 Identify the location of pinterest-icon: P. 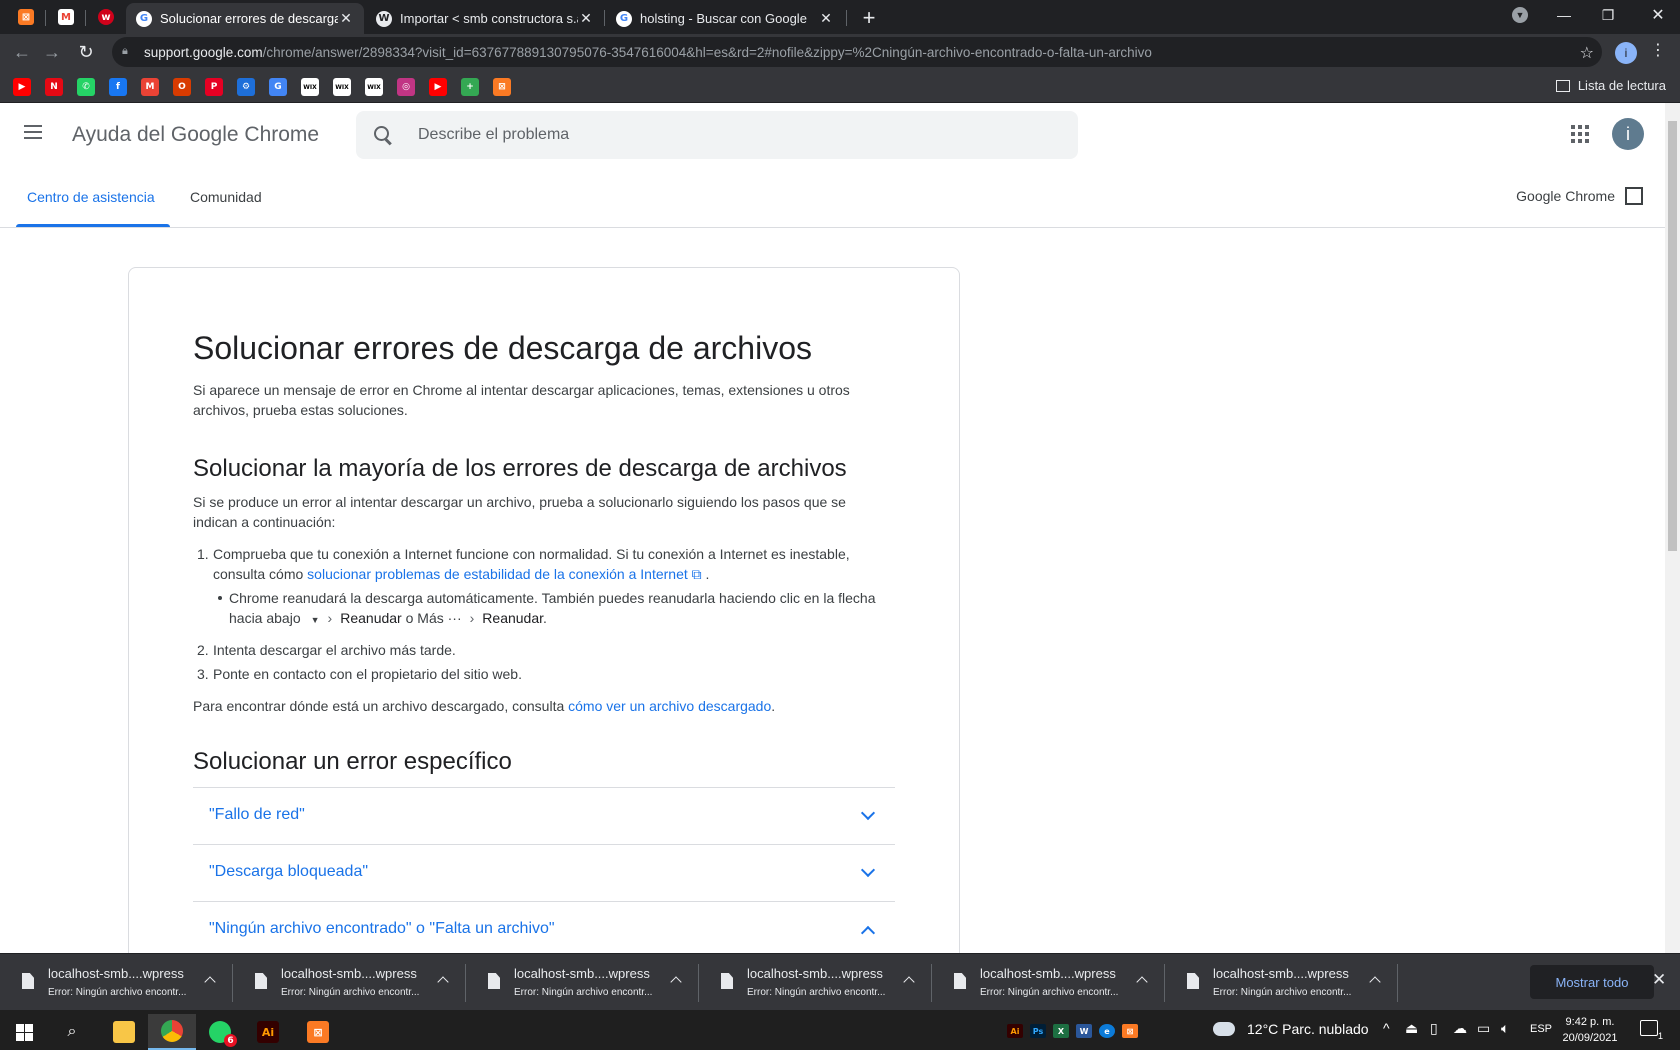
(214, 87).